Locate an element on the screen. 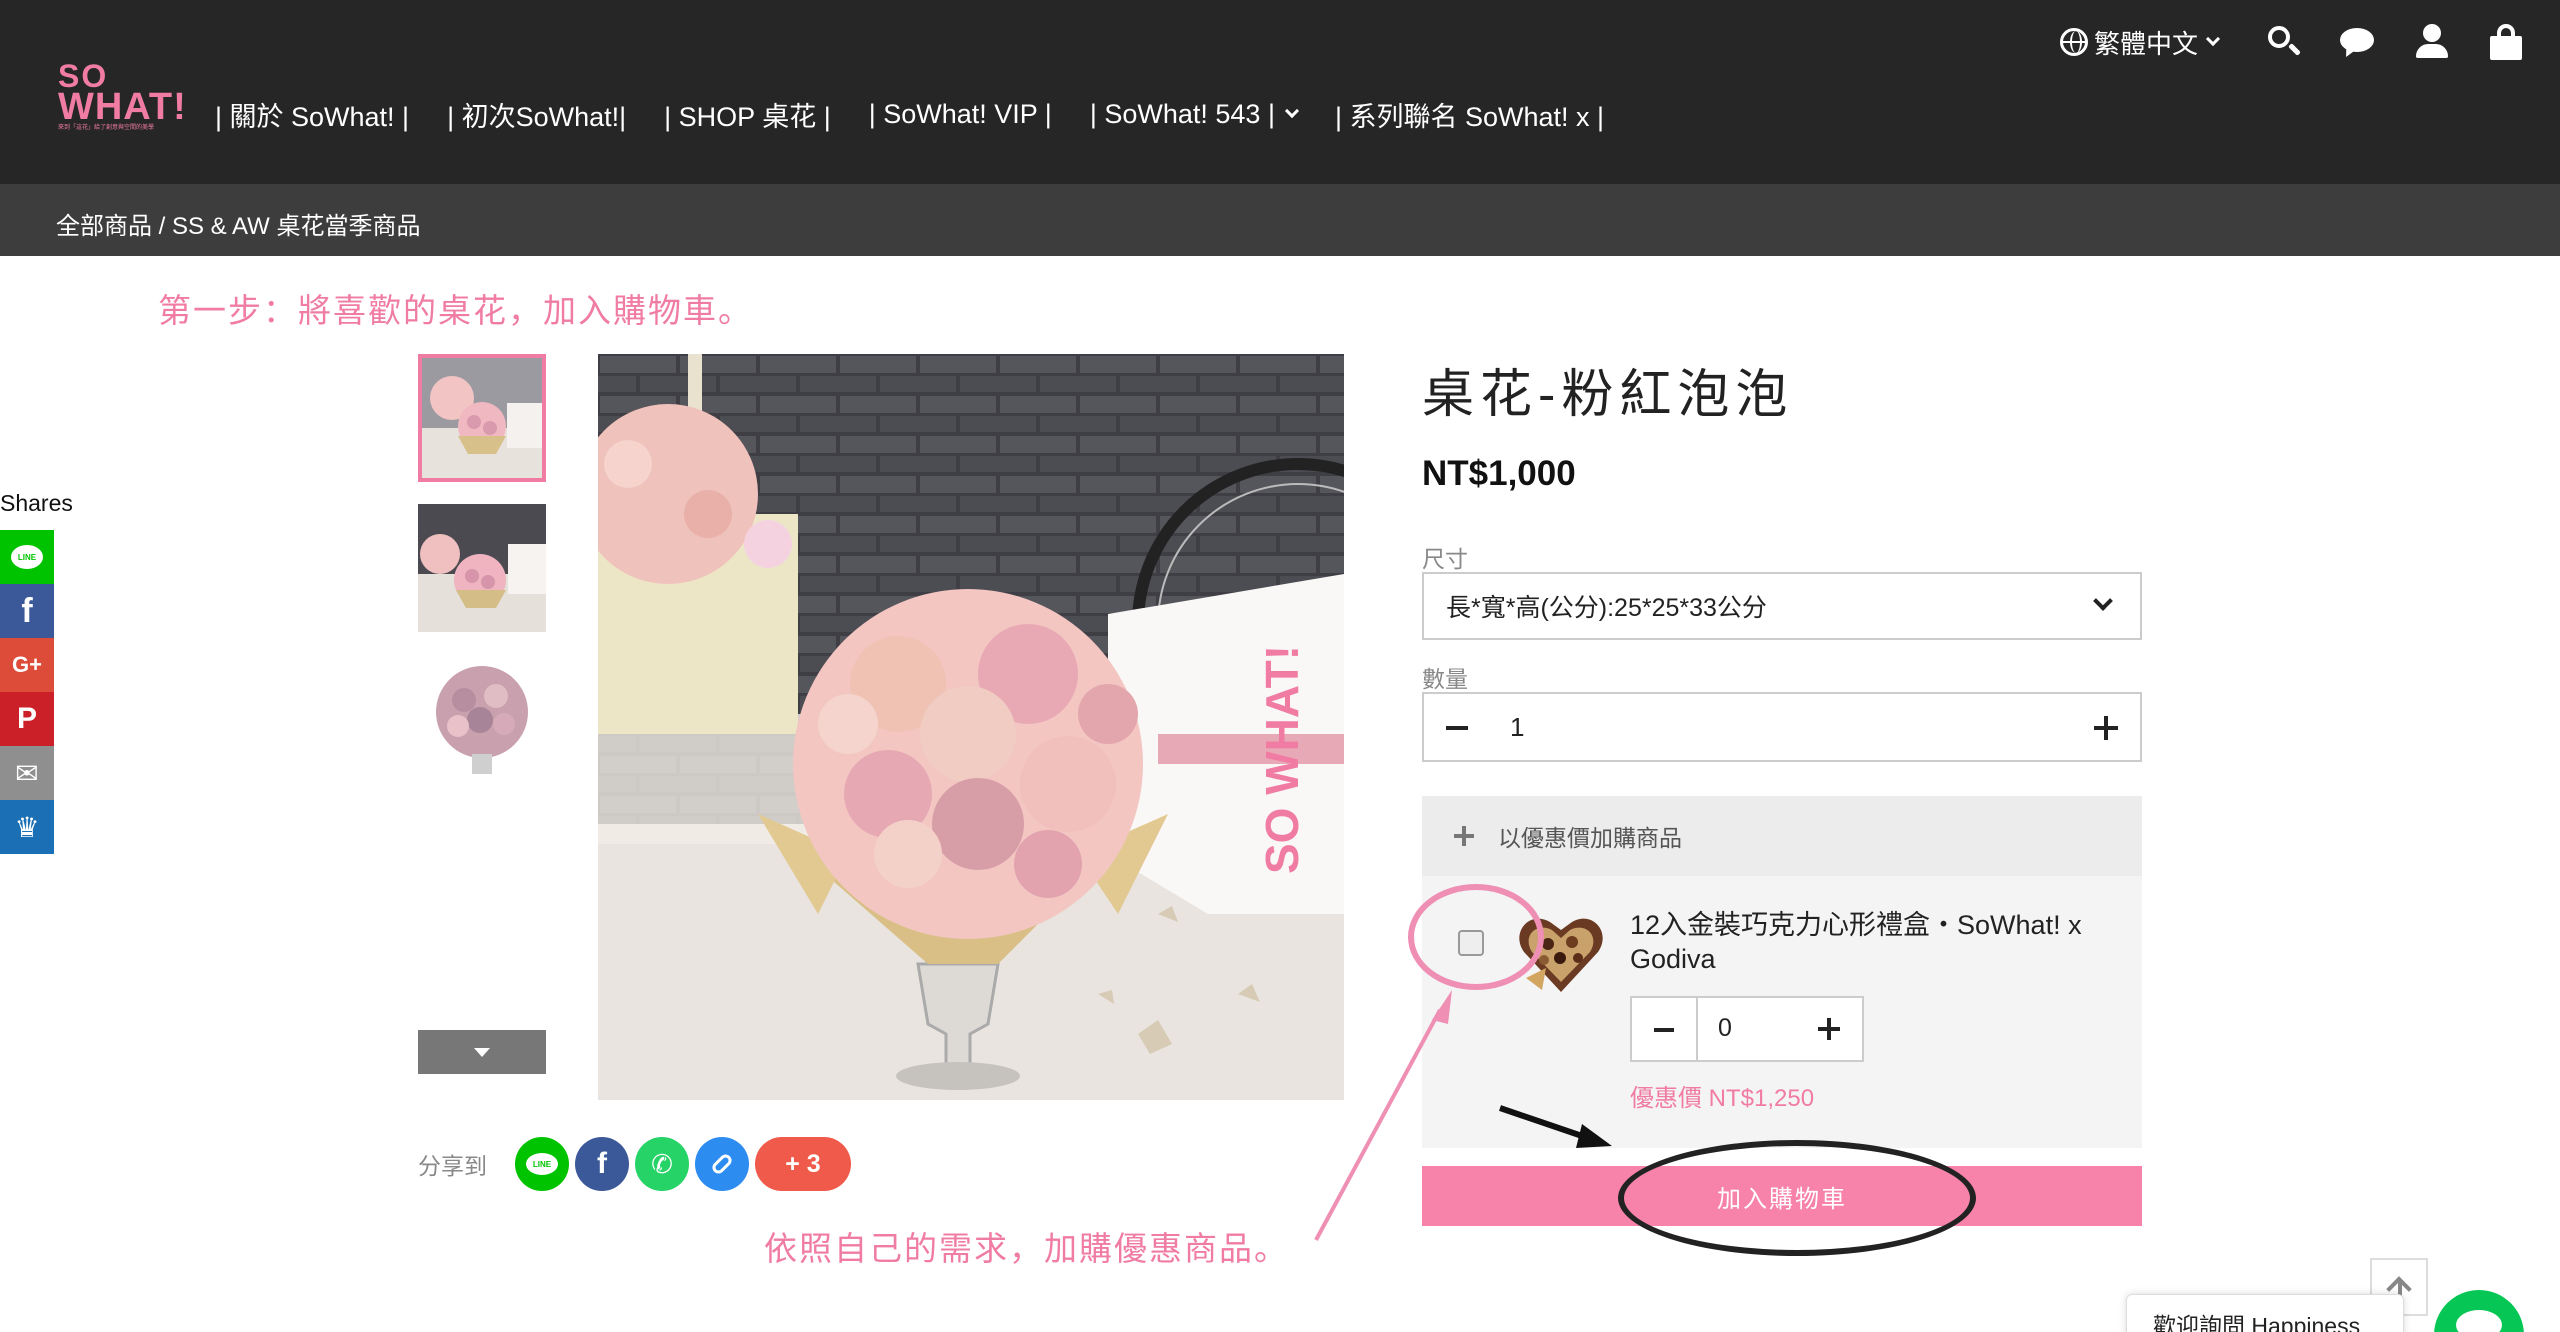 This screenshot has width=2560, height=1332. breadcrumb: 全部商品 / SS & AW 桌花當季商品 is located at coordinates (238, 223).